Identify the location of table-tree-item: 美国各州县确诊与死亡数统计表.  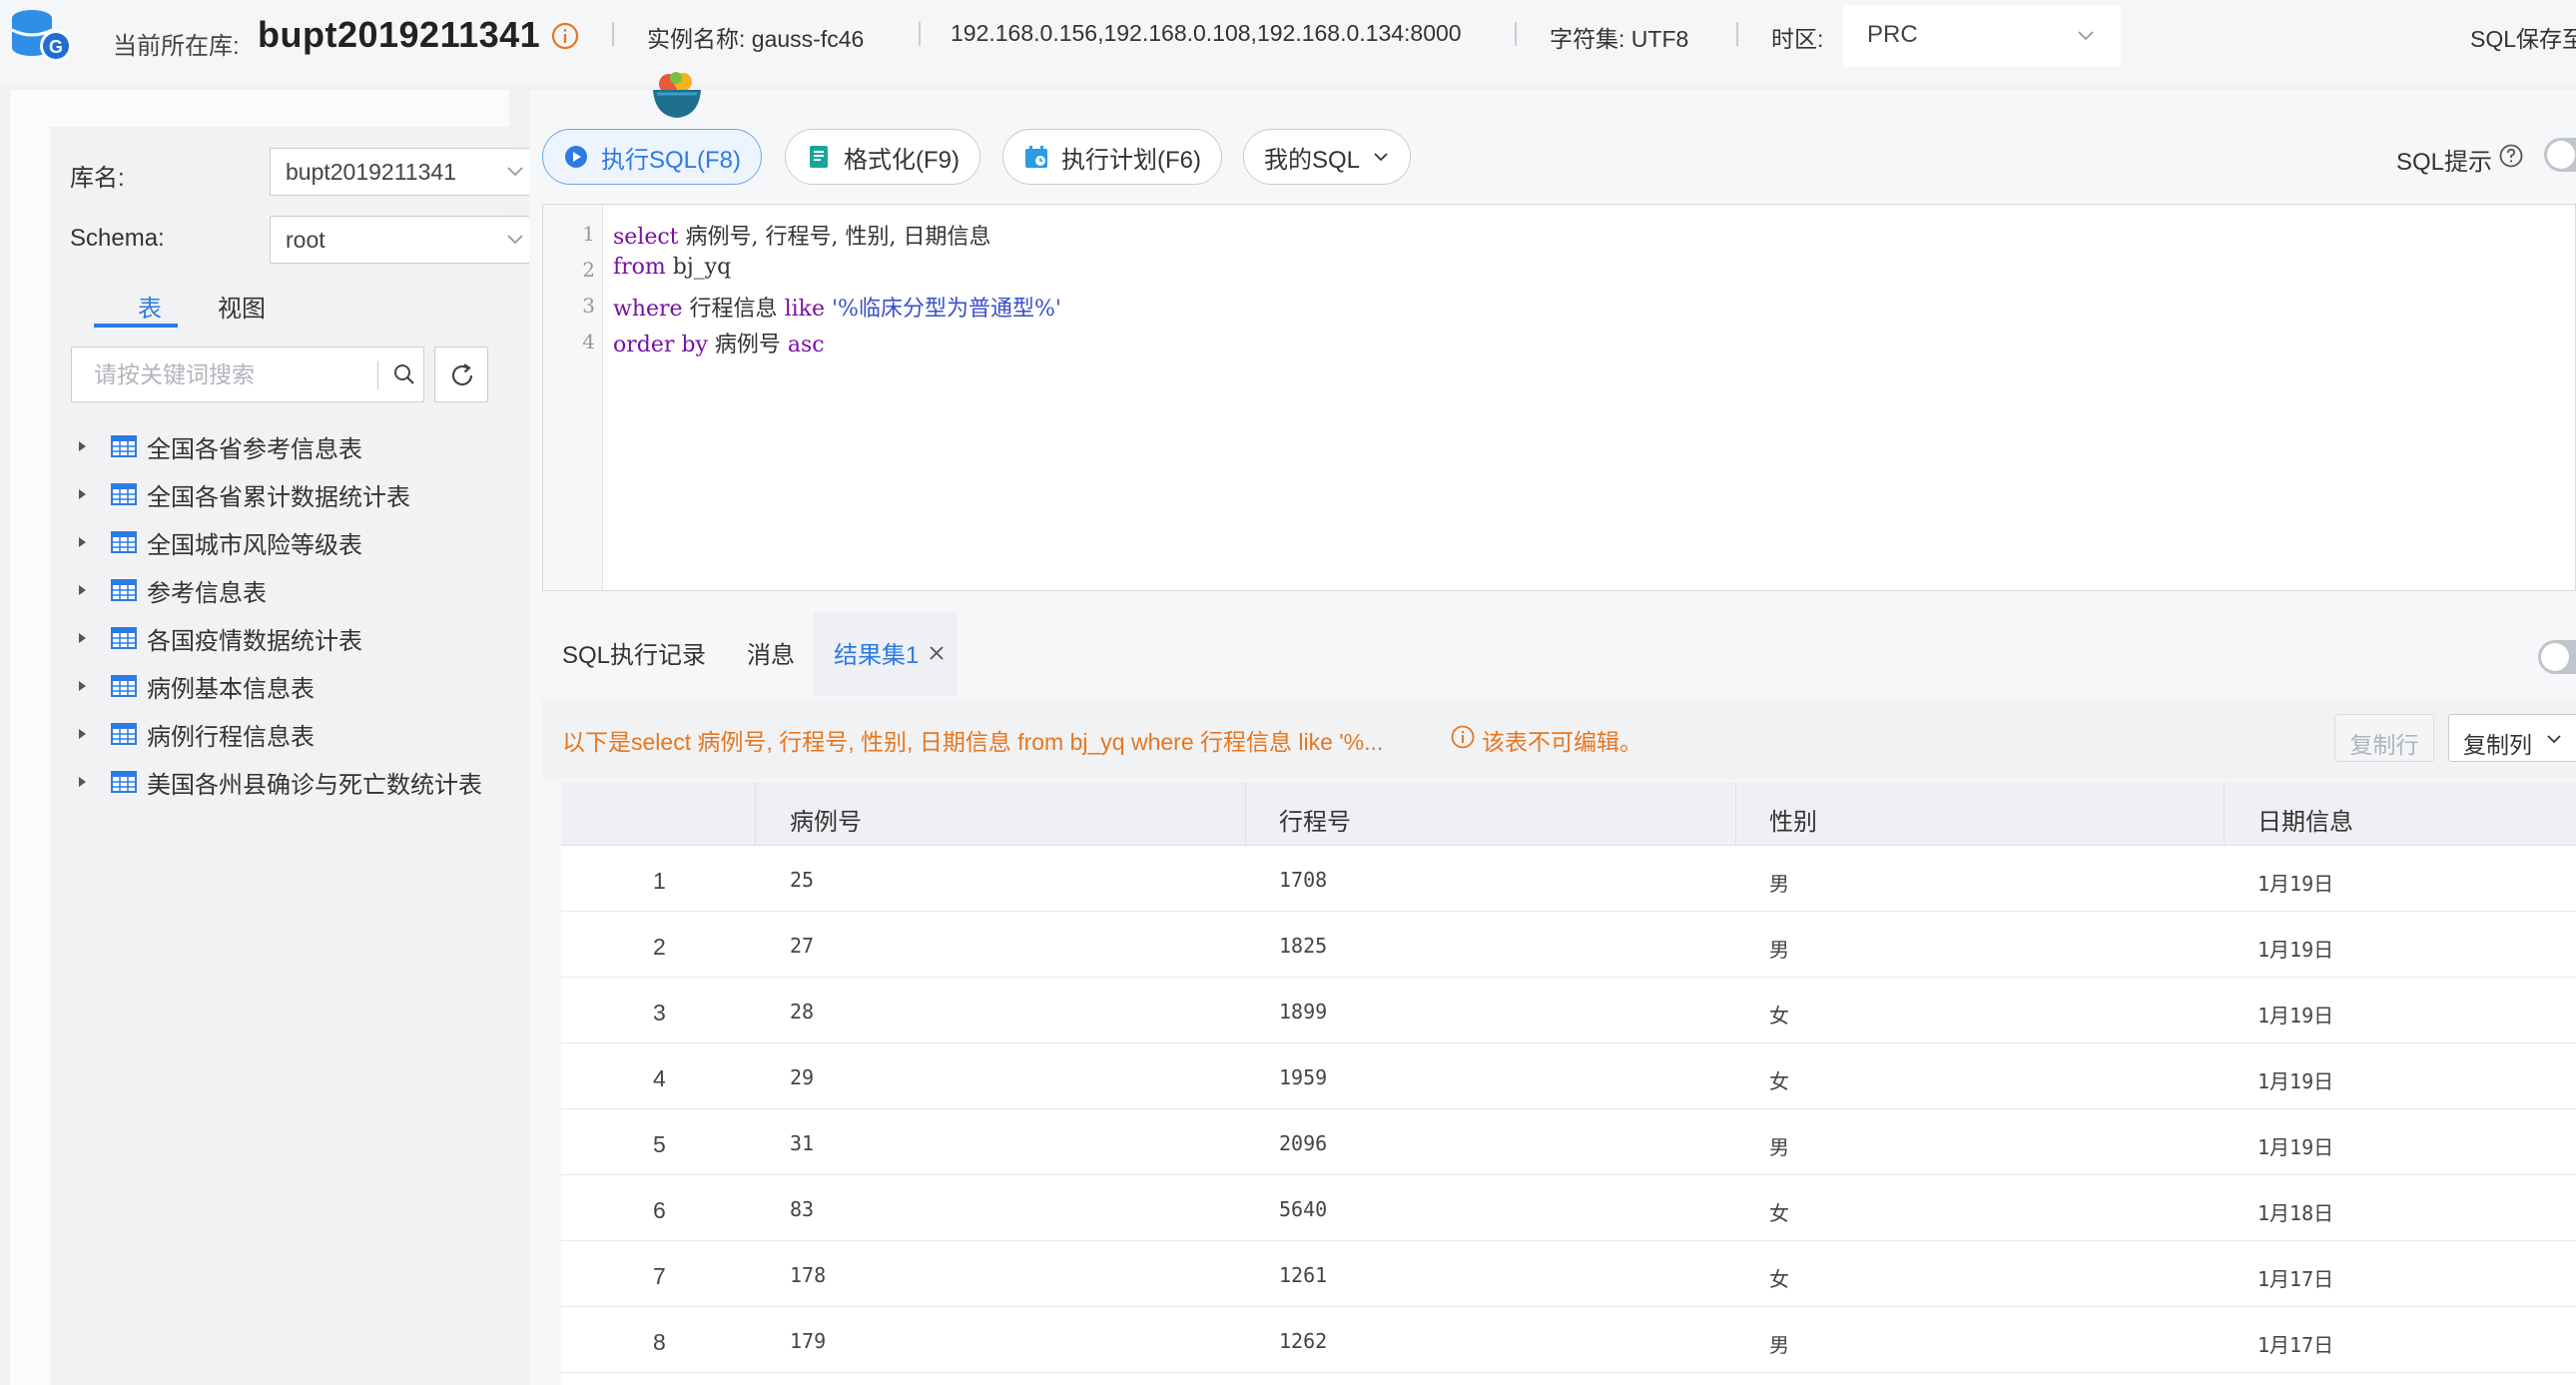
(279, 782).